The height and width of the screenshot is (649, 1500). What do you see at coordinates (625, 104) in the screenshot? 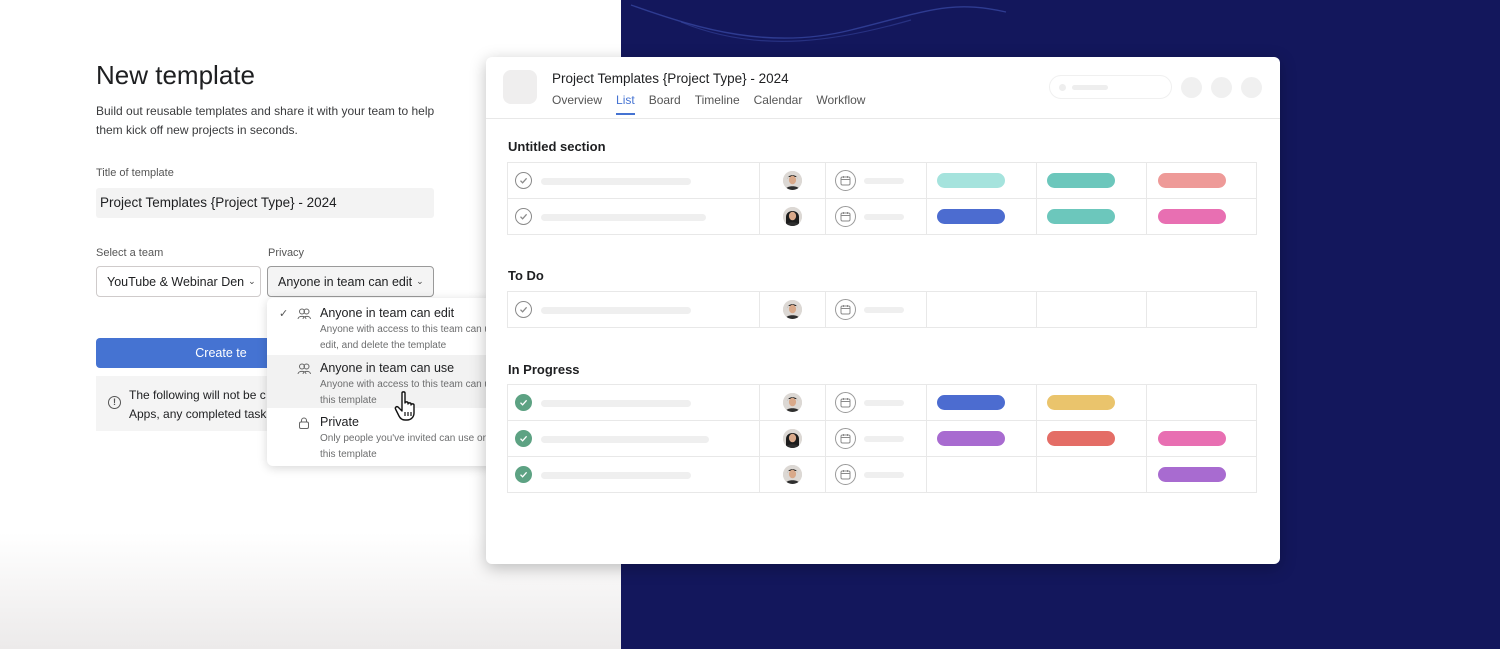
I see `tab-list: List` at bounding box center [625, 104].